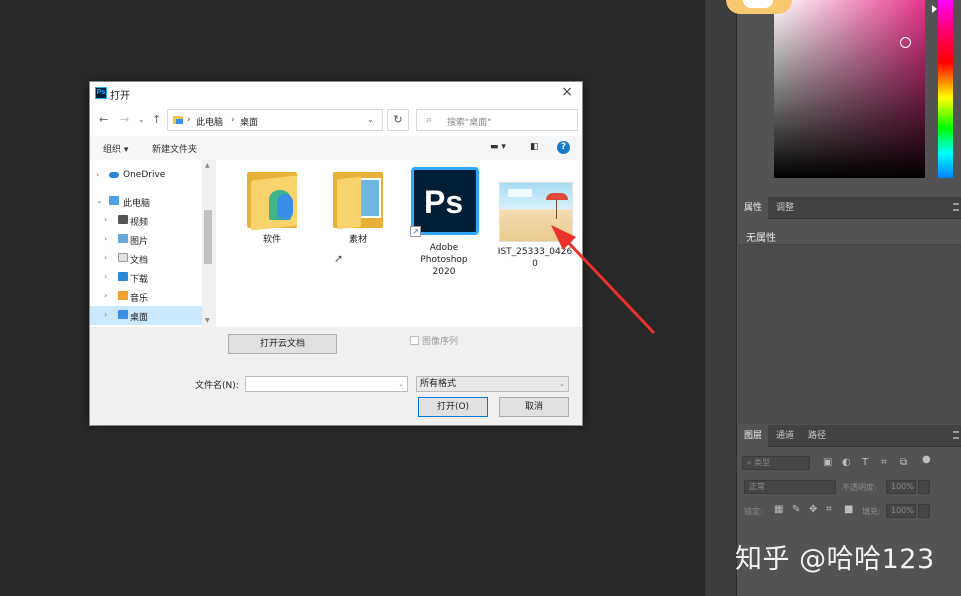 The height and width of the screenshot is (596, 961). What do you see at coordinates (835, 559) in the screenshot?
I see `watermark-text: 知乎 @哈哈123` at bounding box center [835, 559].